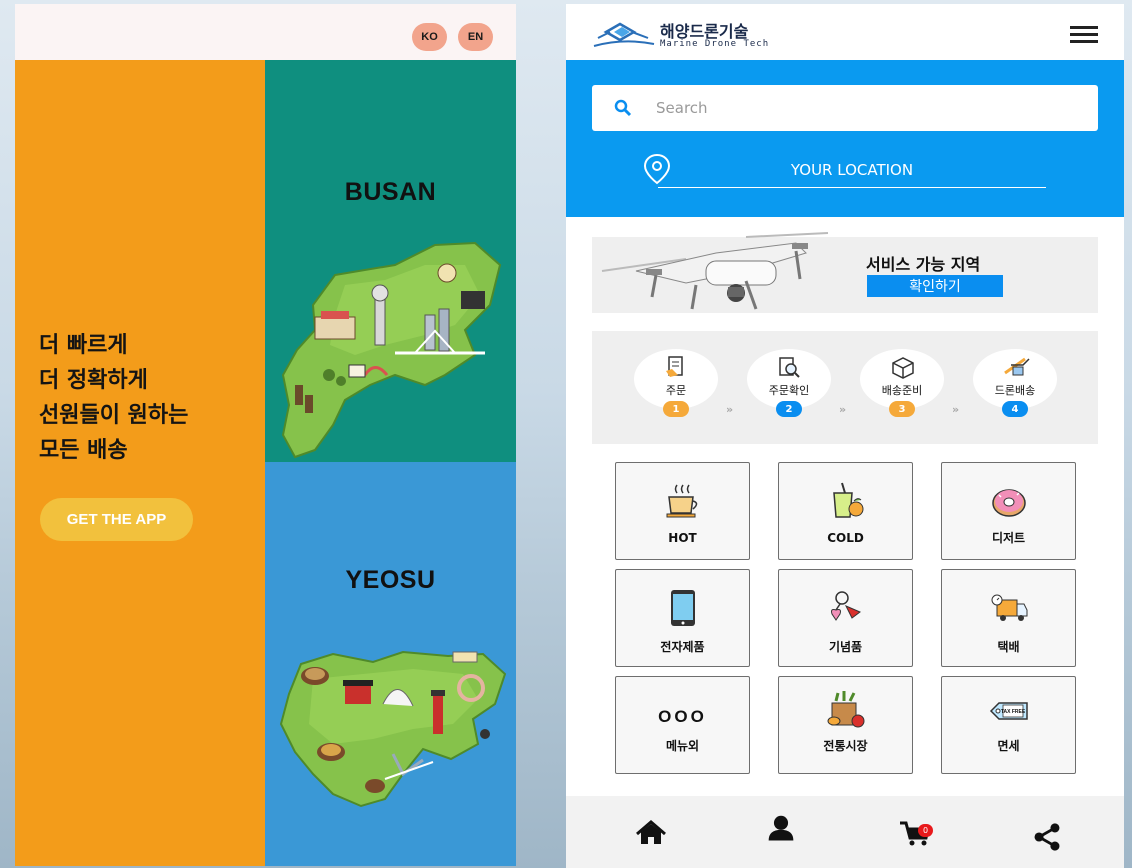 Image resolution: width=1132 pixels, height=868 pixels. What do you see at coordinates (789, 383) in the screenshot?
I see `step-order-confirm: 주문확인 2` at bounding box center [789, 383].